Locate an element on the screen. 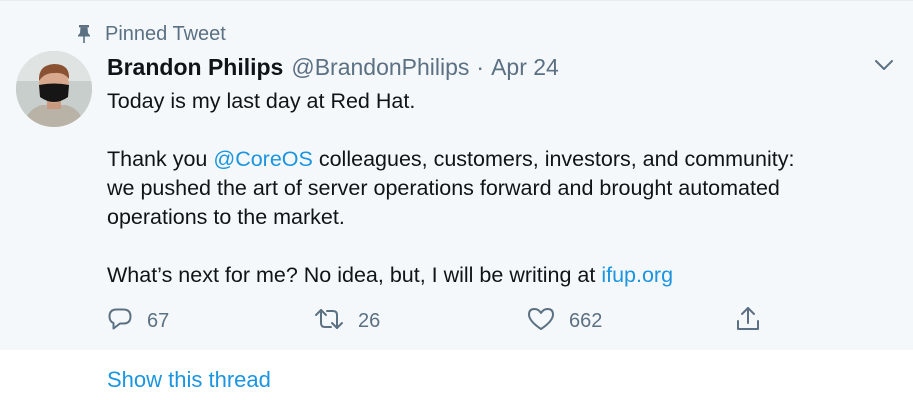 The image size is (913, 400). pinned-indicator: Pinned Tweet is located at coordinates (151, 34).